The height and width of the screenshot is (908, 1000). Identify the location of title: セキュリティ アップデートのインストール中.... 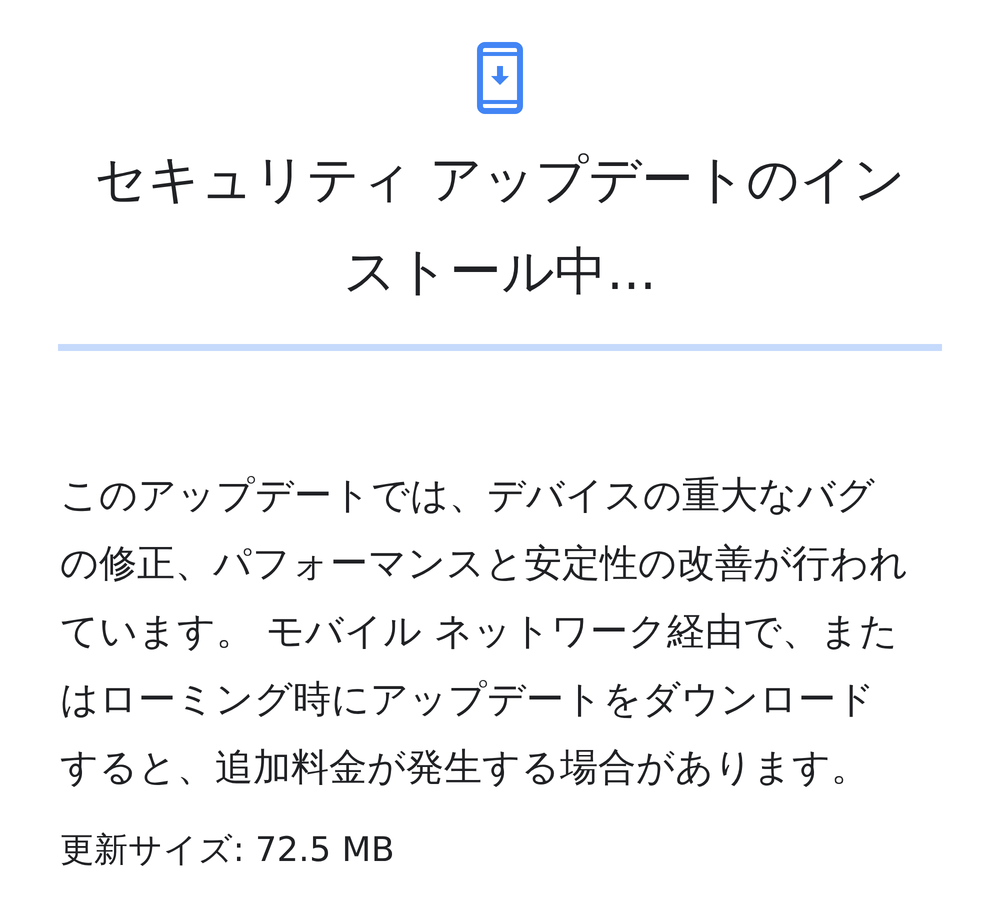
(500, 226).